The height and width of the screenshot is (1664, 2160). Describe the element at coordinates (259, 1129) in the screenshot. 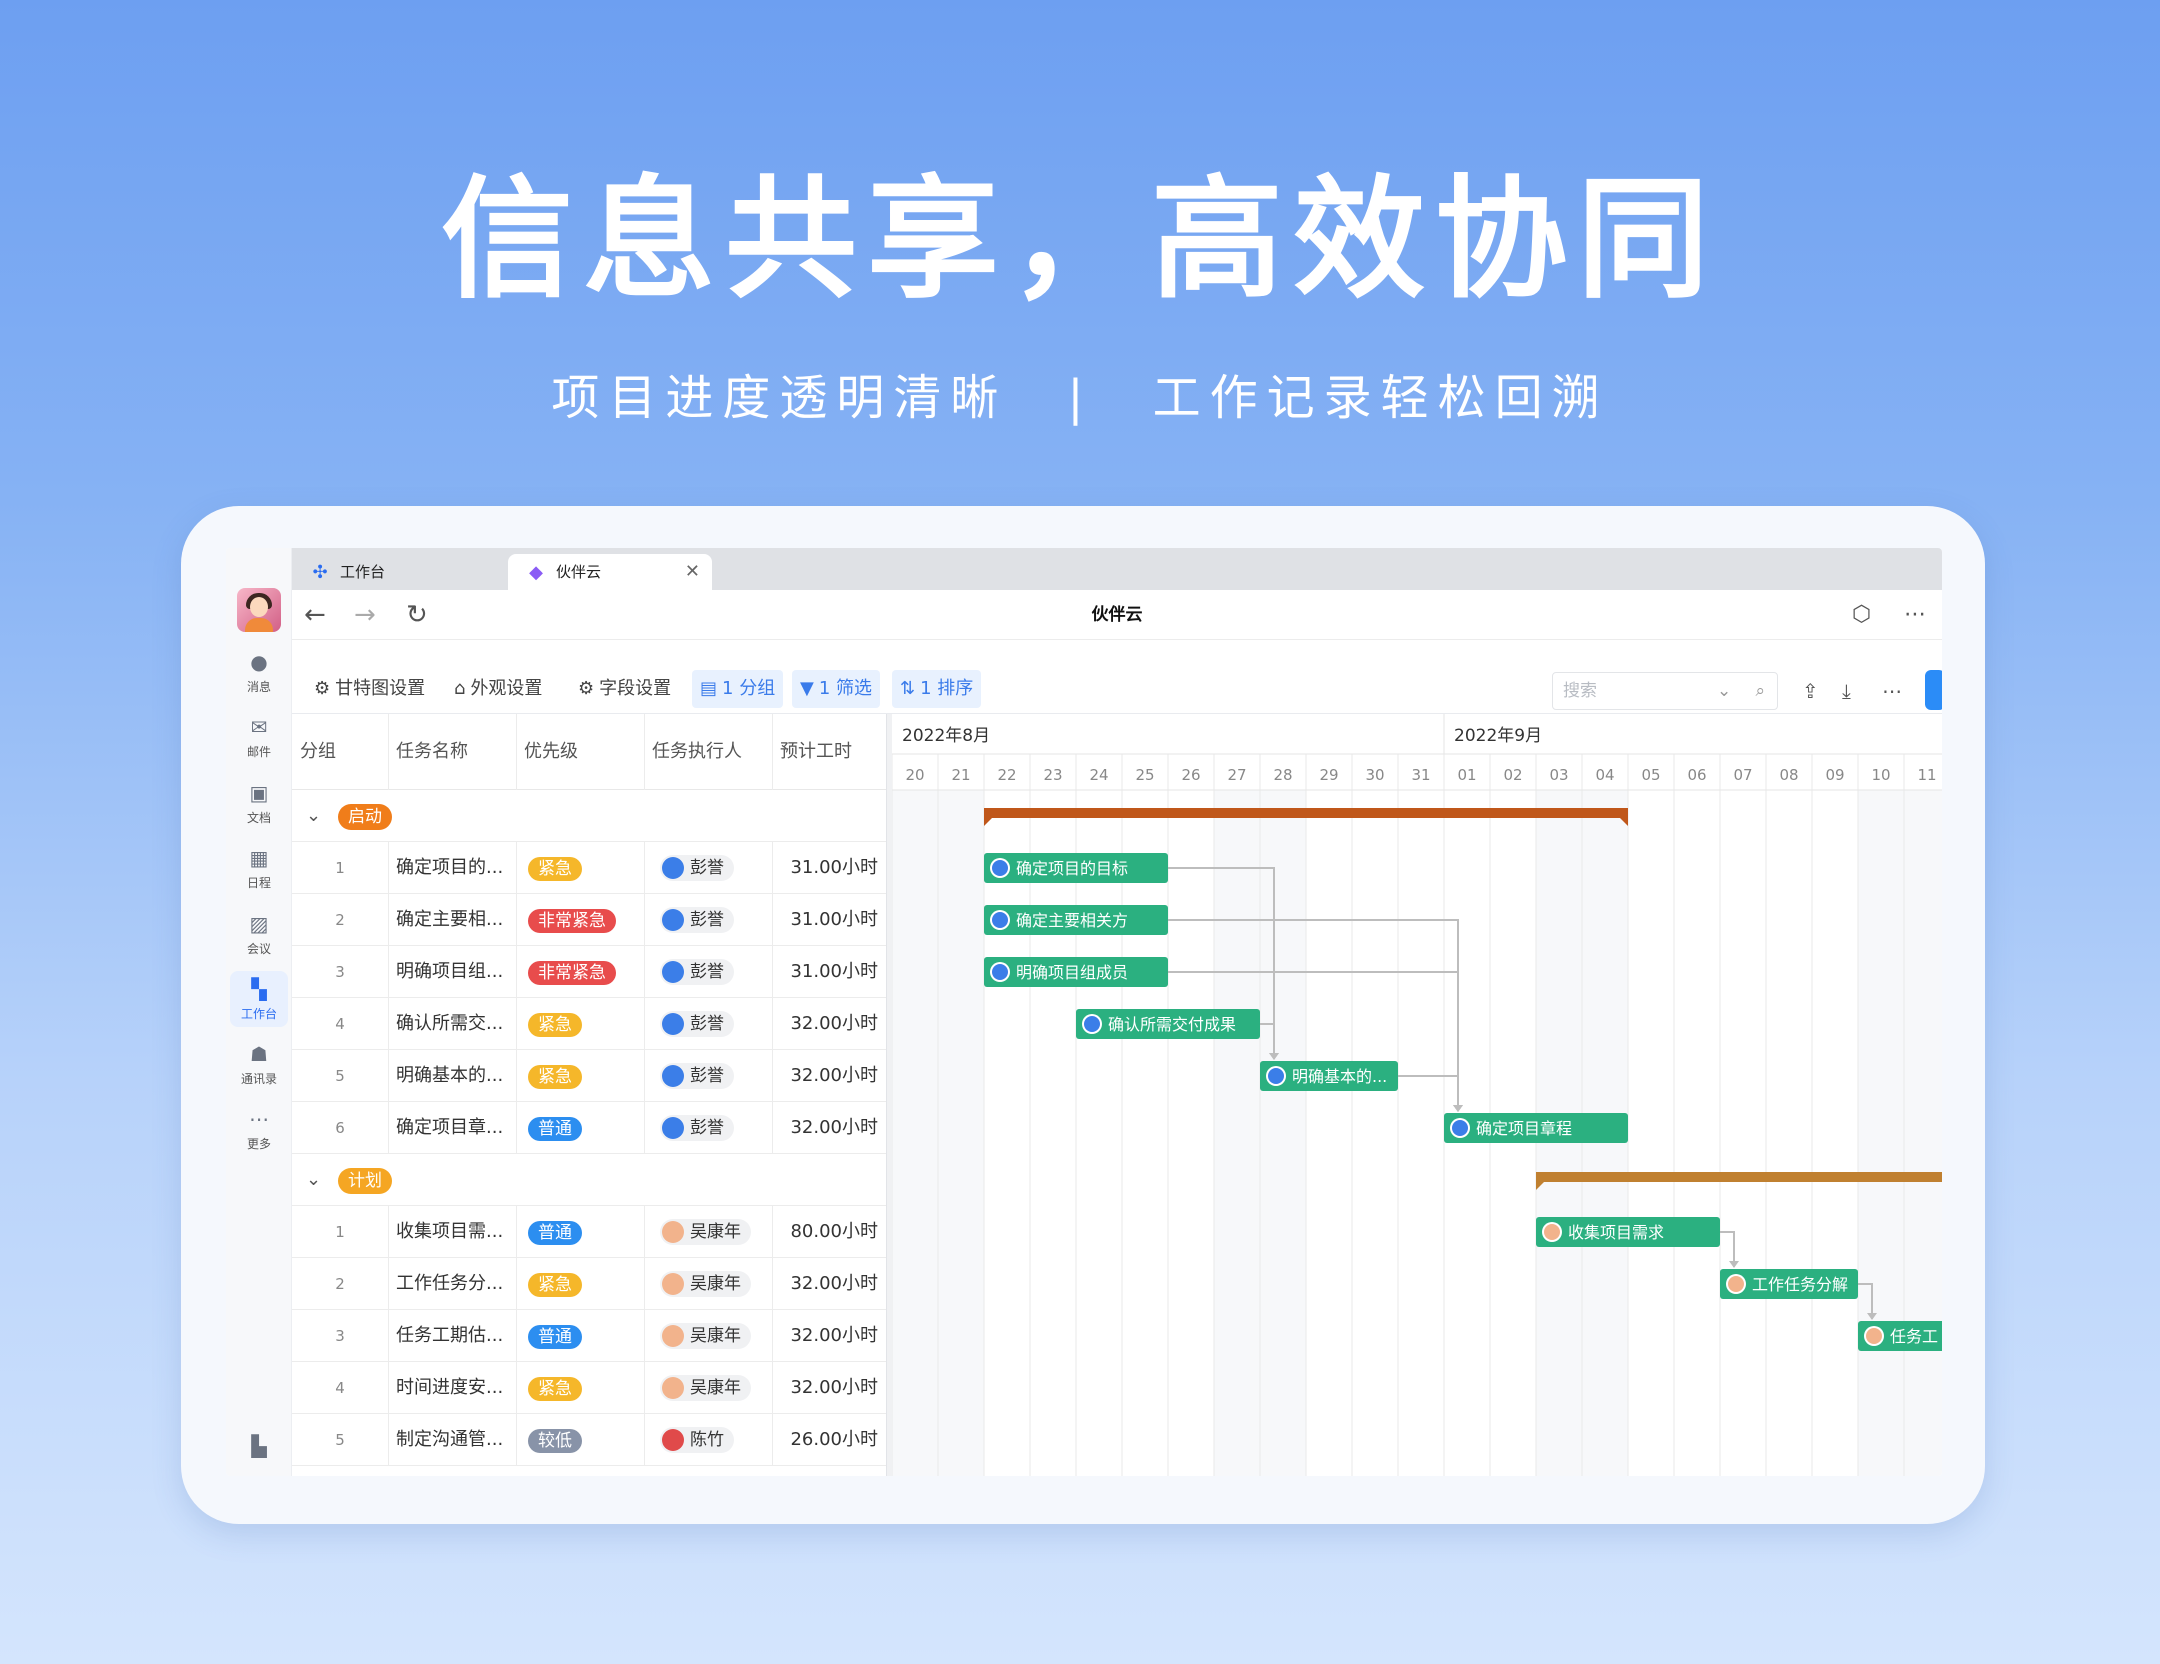

I see `sidebar-item-more: ⋯ 更多` at that location.